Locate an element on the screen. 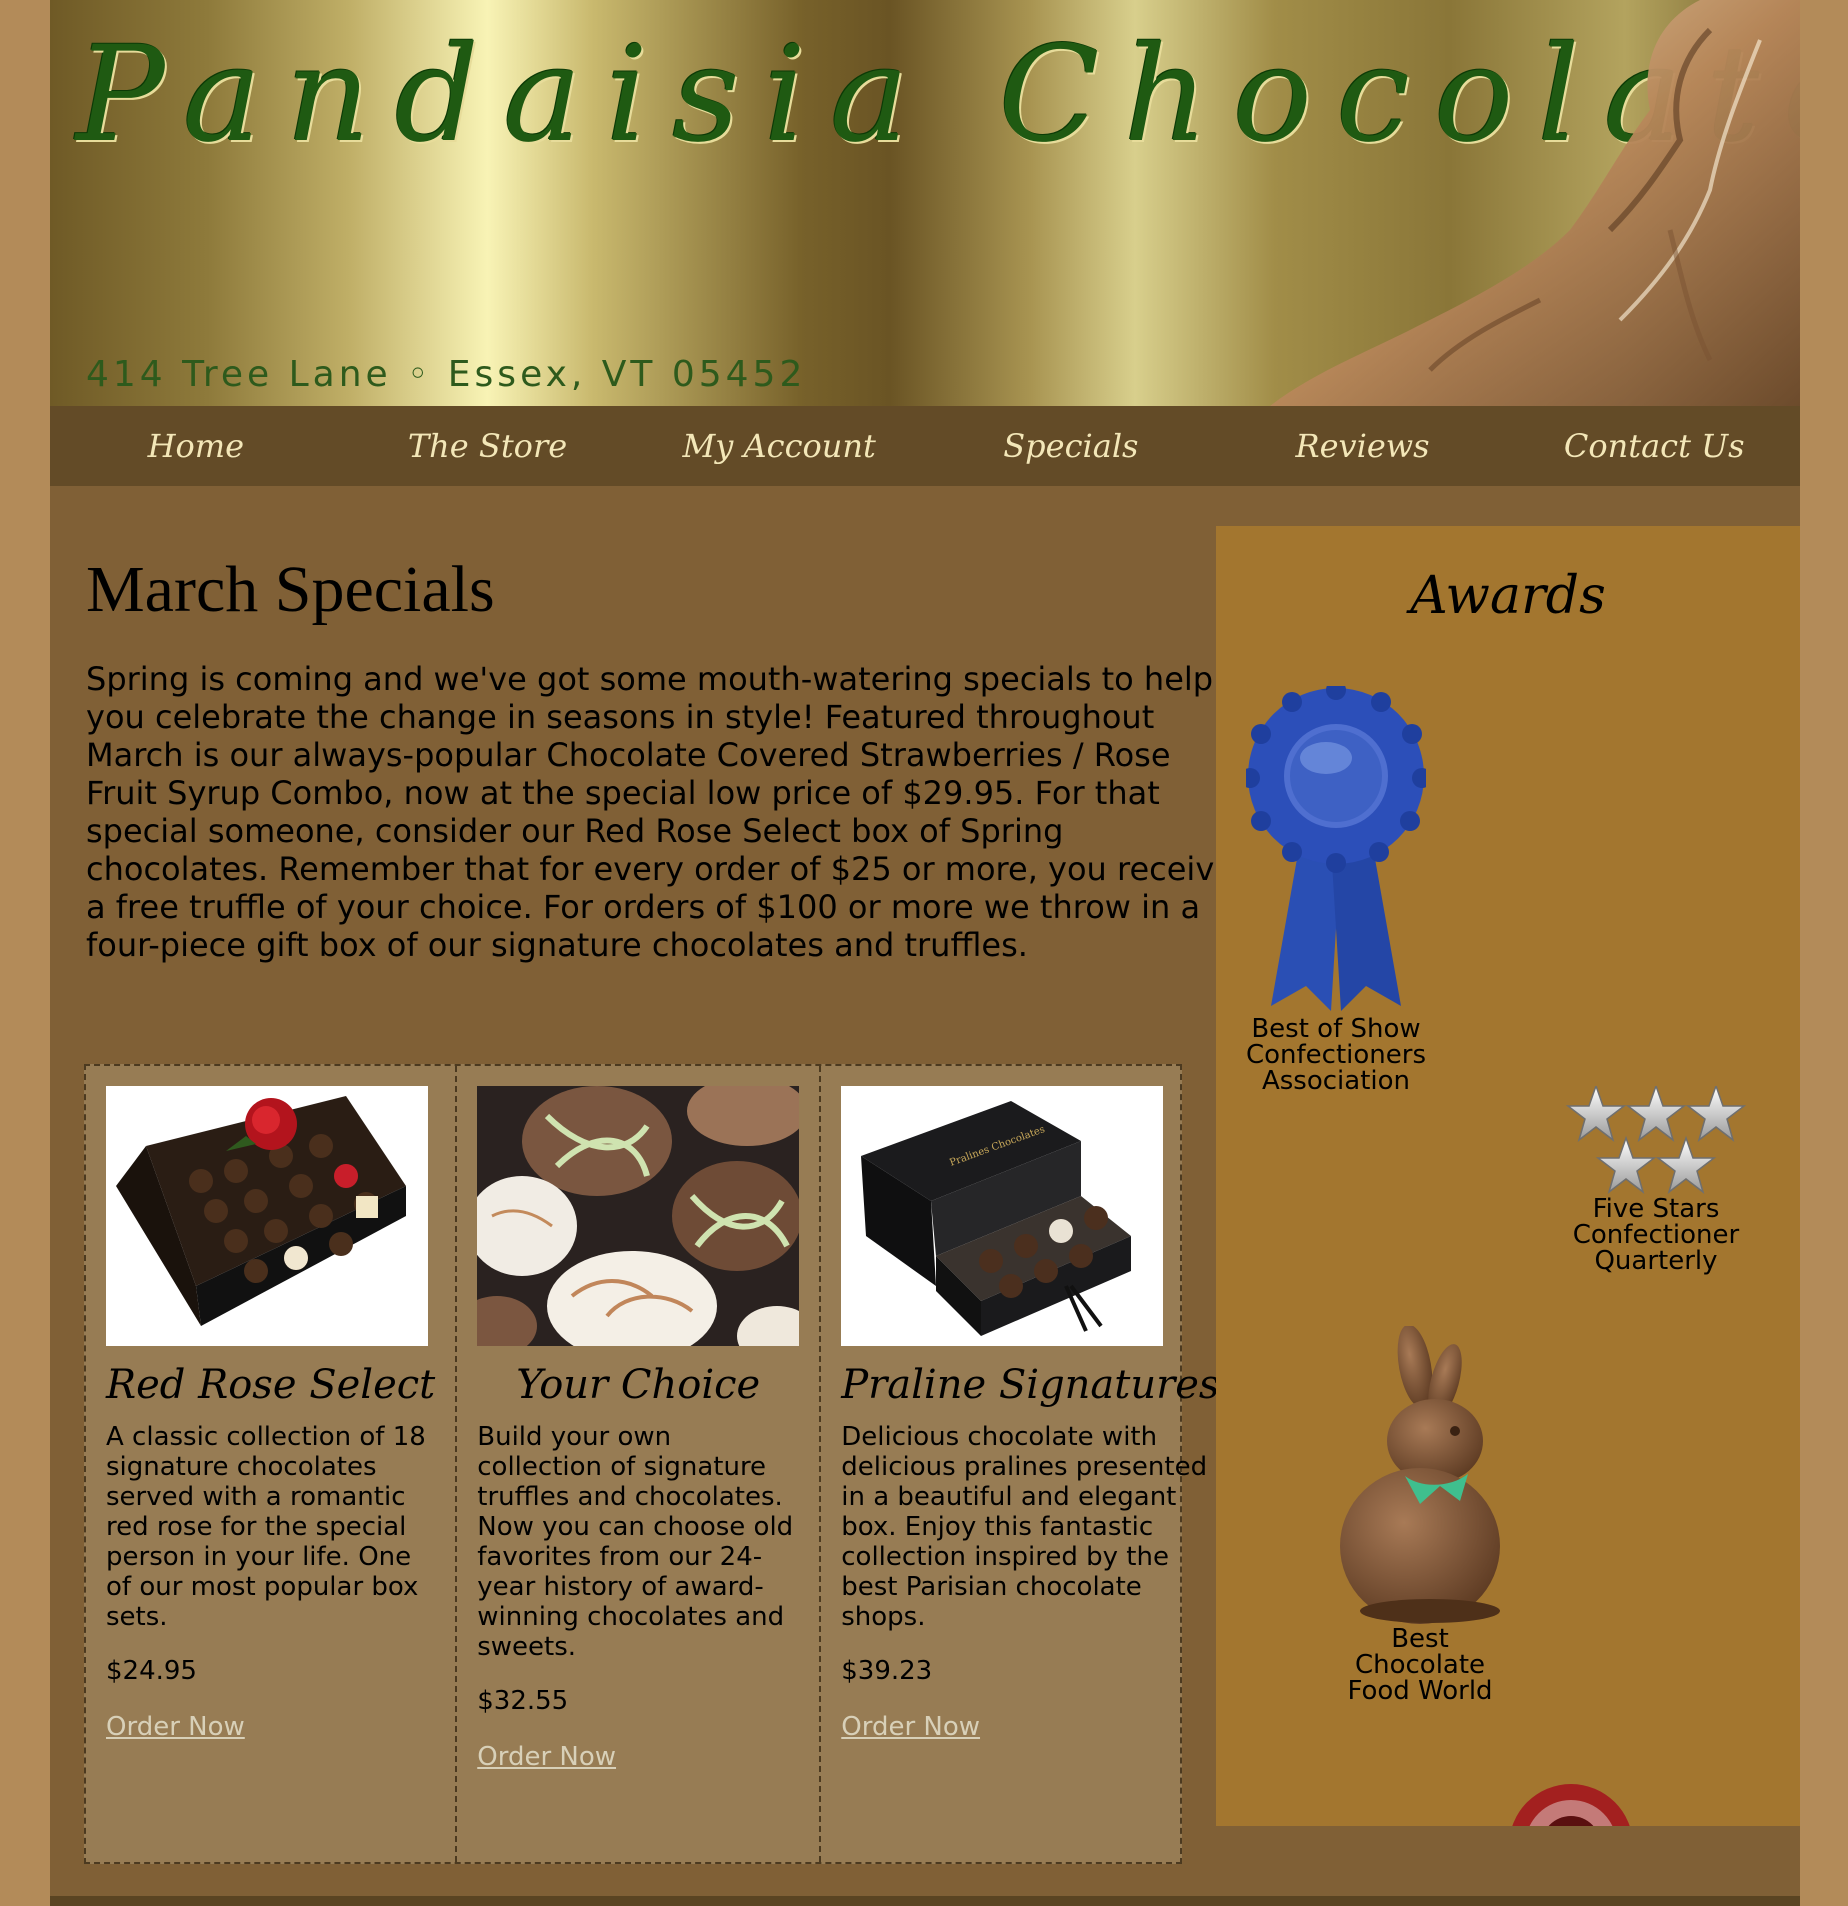 The width and height of the screenshot is (1848, 1906). awards-title: Awards is located at coordinates (1508, 596).